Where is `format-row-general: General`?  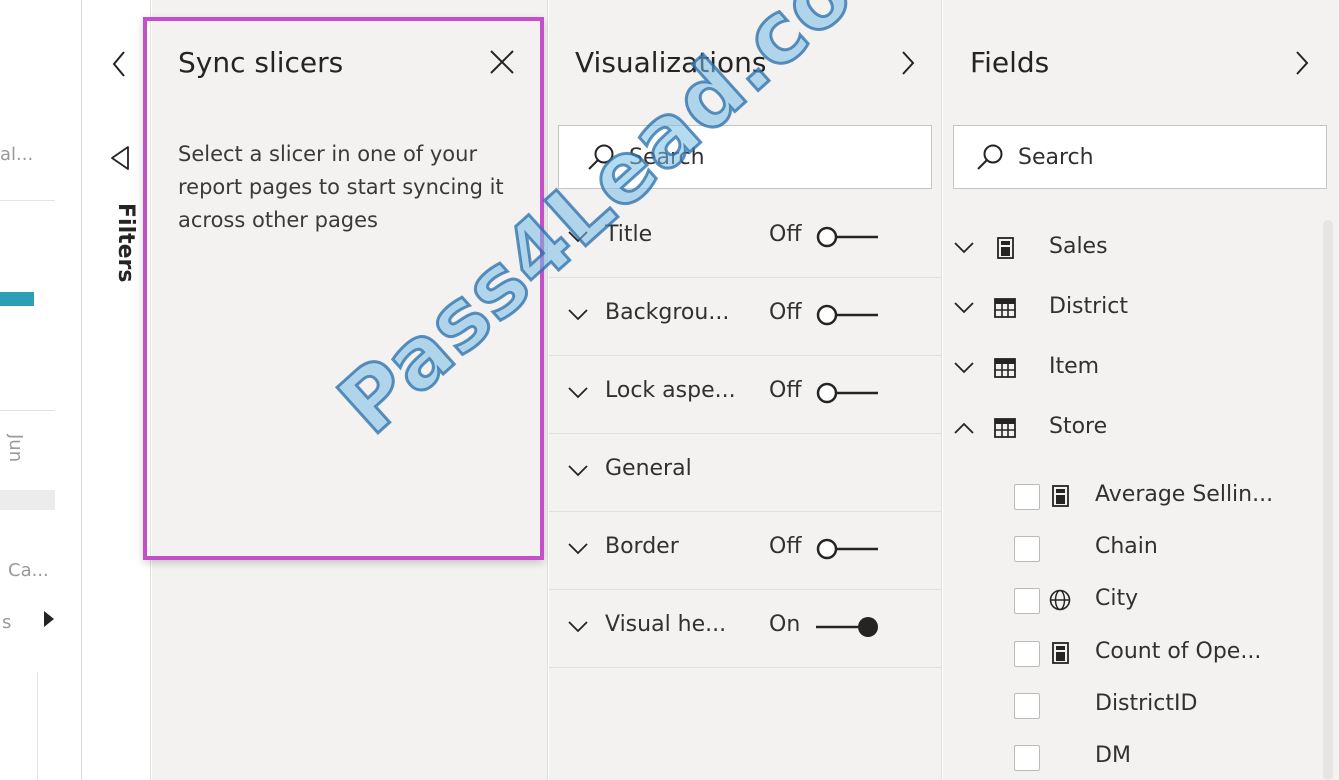
format-row-general: General is located at coordinates (745, 473).